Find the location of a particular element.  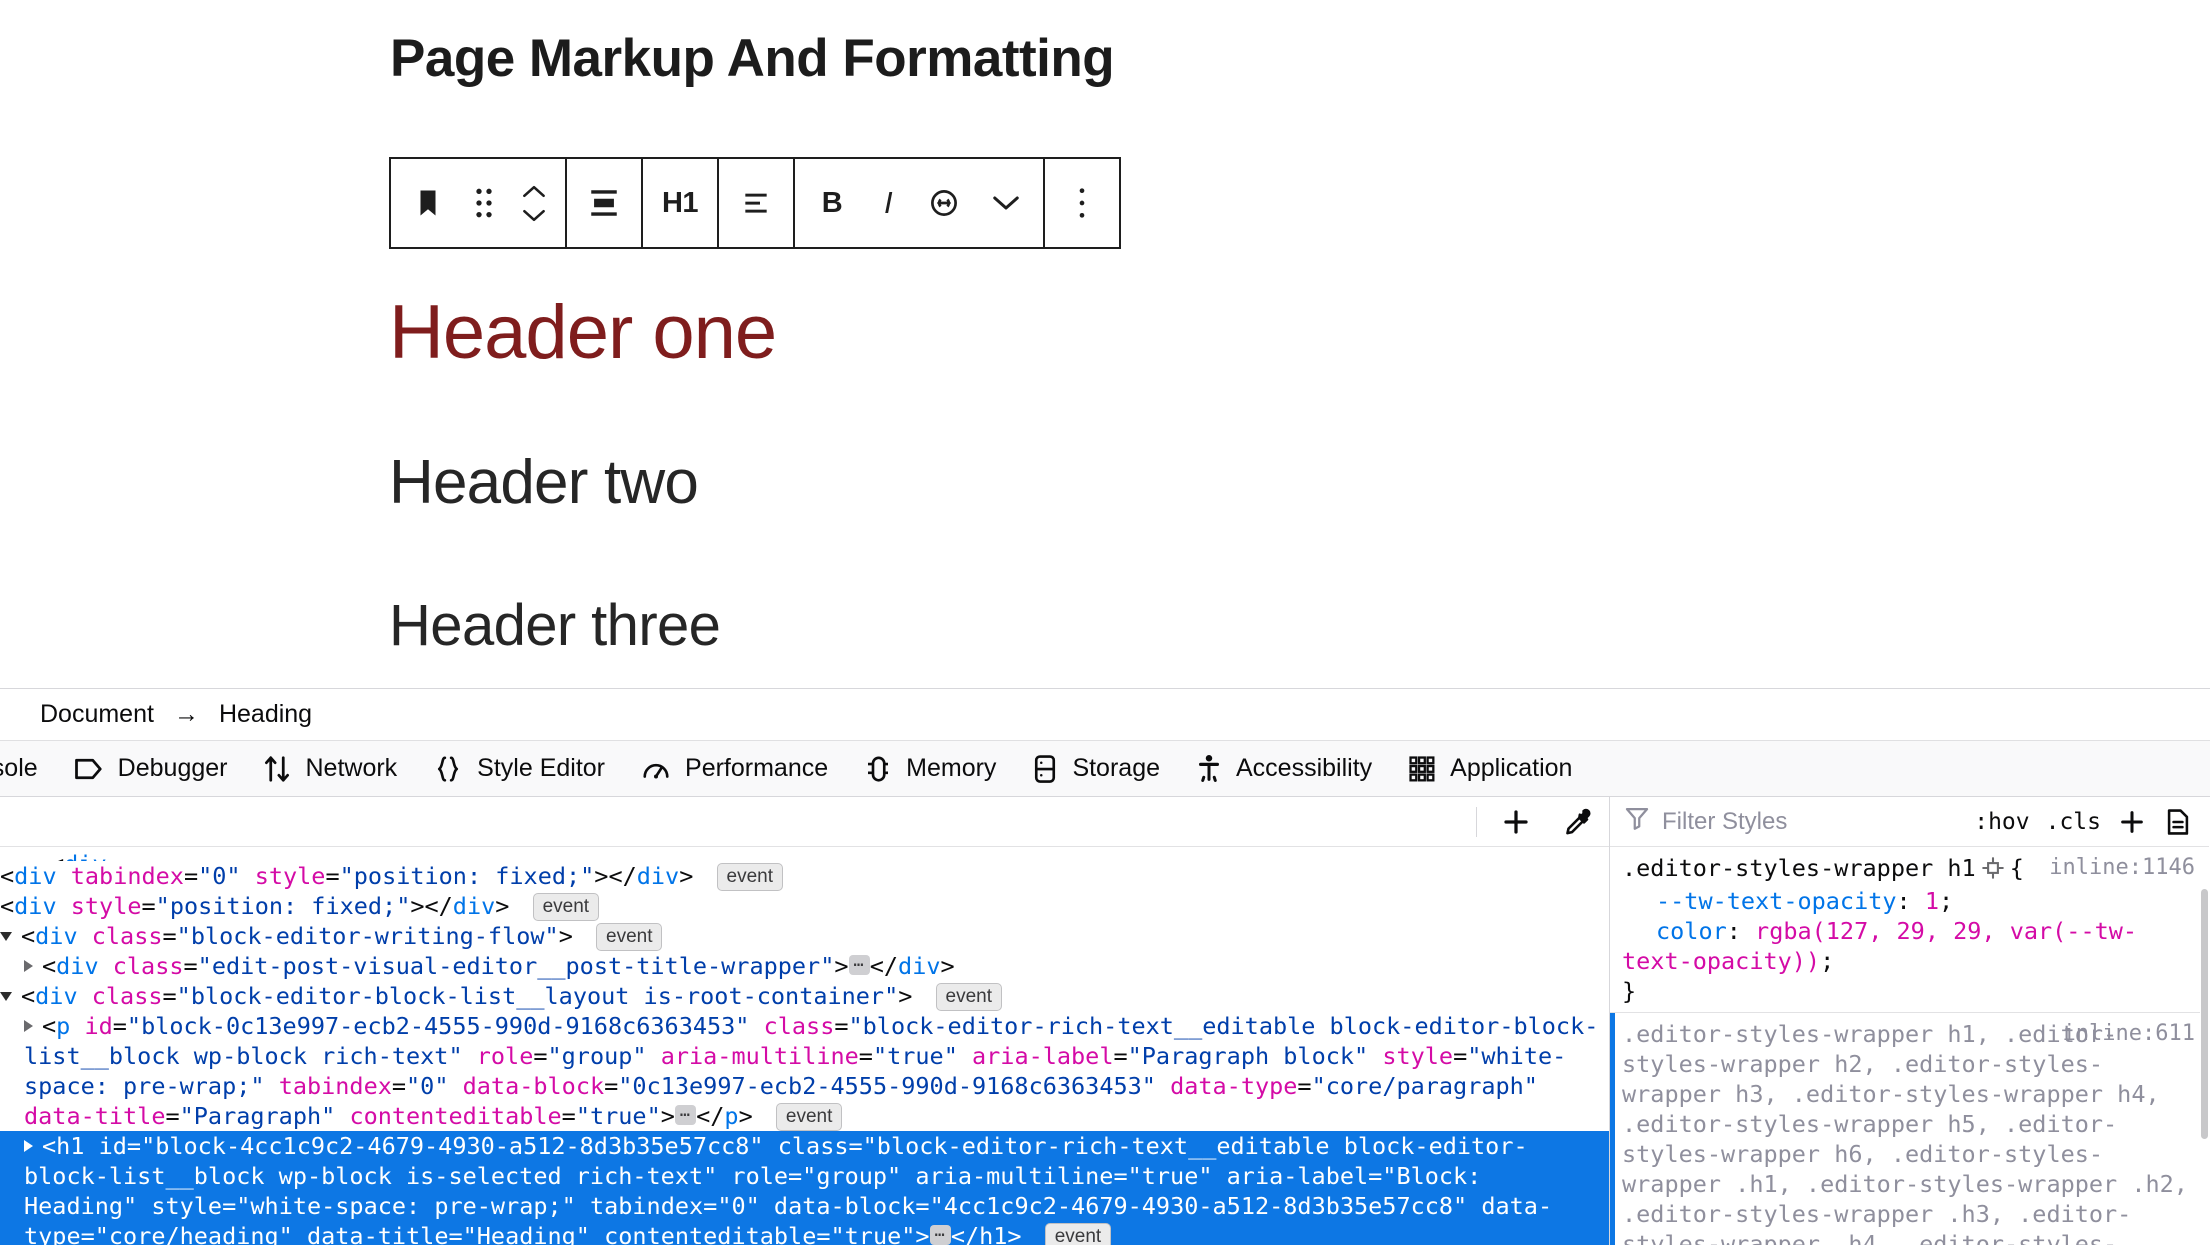

css-value: 1 is located at coordinates (1932, 901).